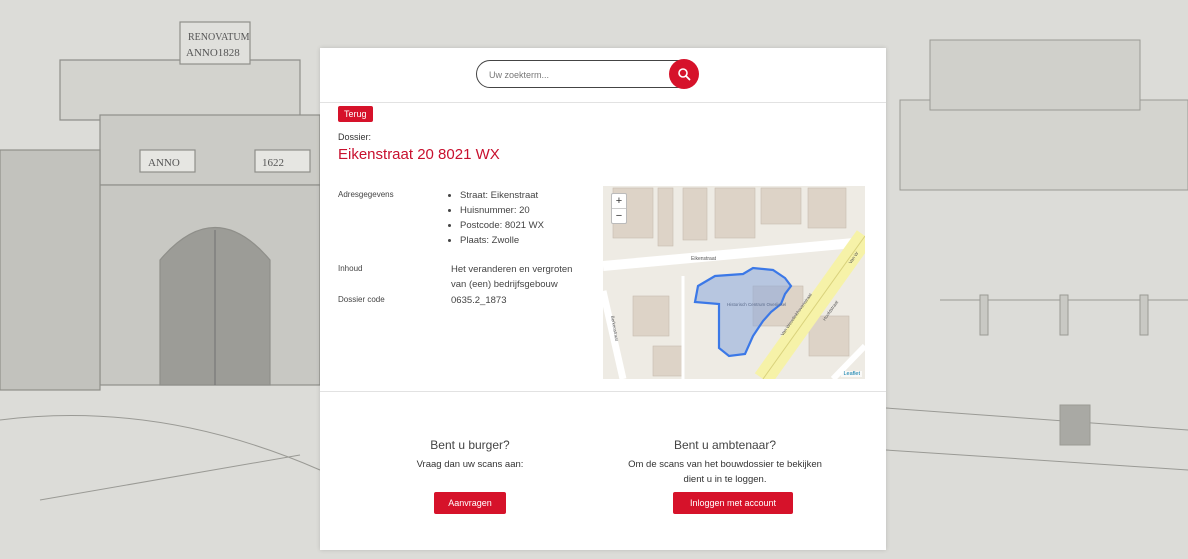 The width and height of the screenshot is (1188, 559). Describe the element at coordinates (273, 163) in the screenshot. I see `anno-right-text: 1622` at that location.